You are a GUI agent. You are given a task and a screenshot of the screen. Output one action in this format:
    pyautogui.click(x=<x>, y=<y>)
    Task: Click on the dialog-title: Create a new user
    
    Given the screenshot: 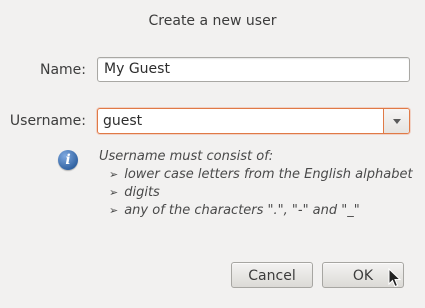 What is the action you would take?
    pyautogui.click(x=212, y=21)
    